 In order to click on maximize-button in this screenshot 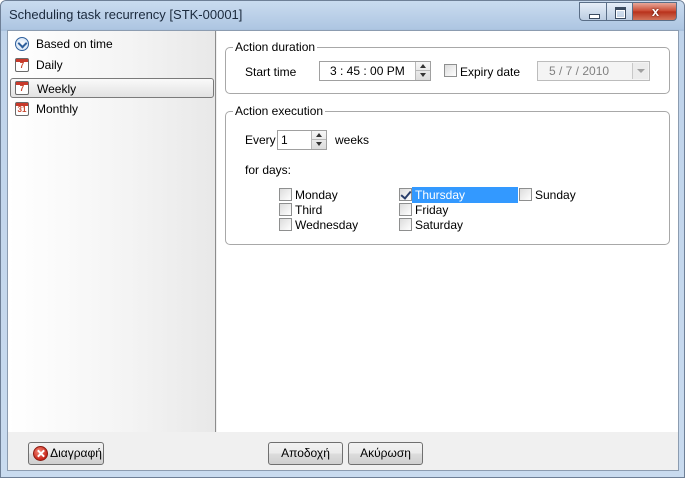, I will do `click(619, 11)`.